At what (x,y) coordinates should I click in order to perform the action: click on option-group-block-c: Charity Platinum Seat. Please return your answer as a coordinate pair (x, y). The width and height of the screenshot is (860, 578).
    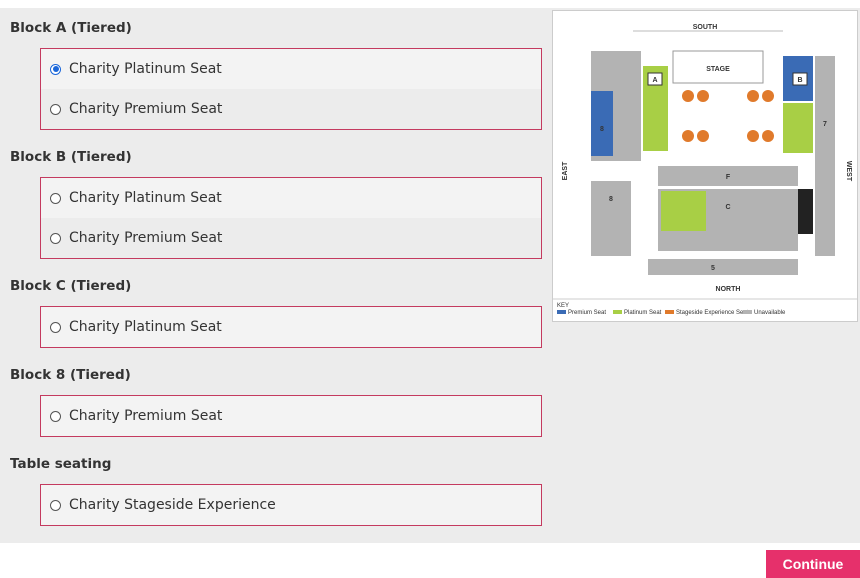
    Looking at the image, I should click on (291, 327).